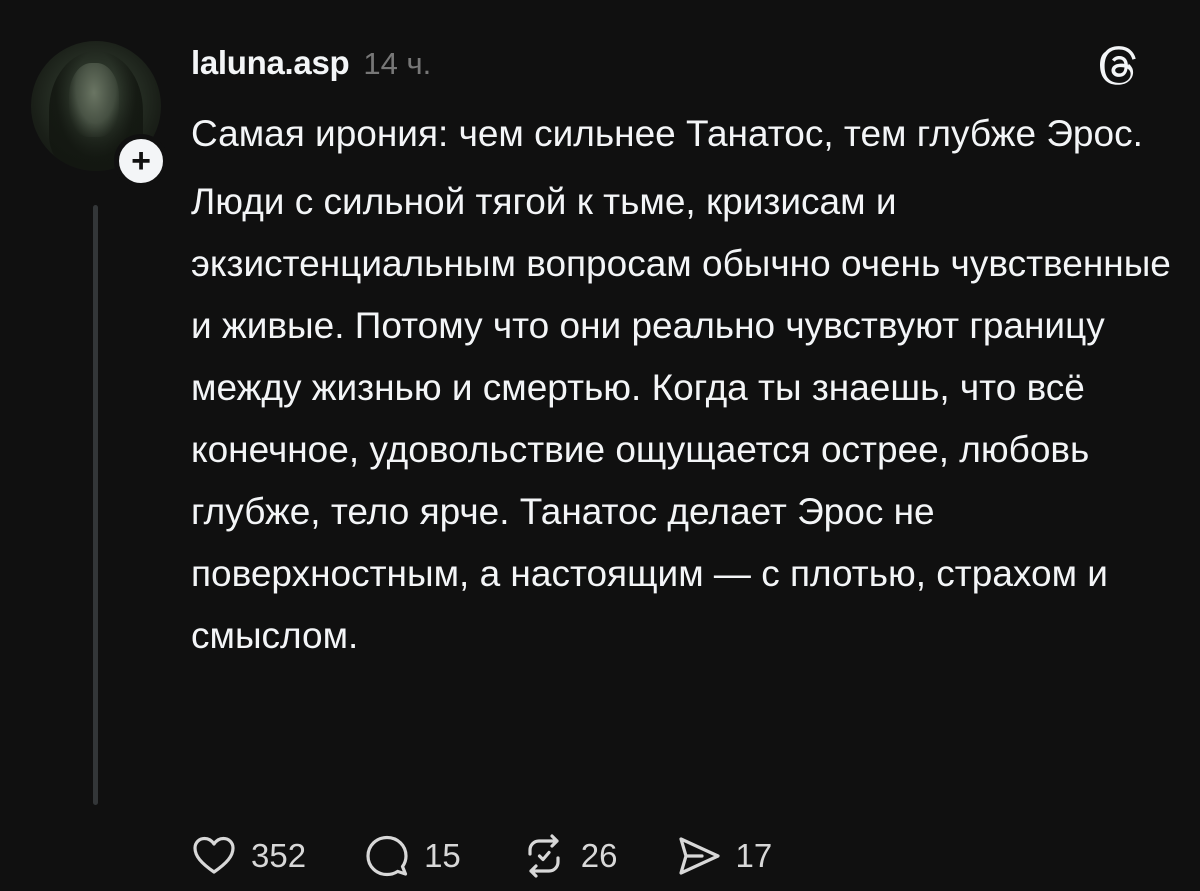 The height and width of the screenshot is (891, 1200). What do you see at coordinates (442, 855) in the screenshot?
I see `comment-count: 15` at bounding box center [442, 855].